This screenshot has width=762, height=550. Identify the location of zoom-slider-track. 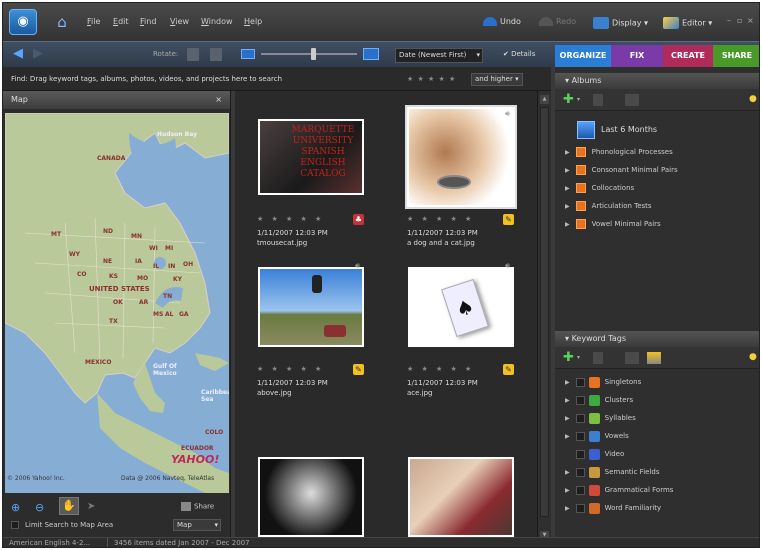
(309, 54).